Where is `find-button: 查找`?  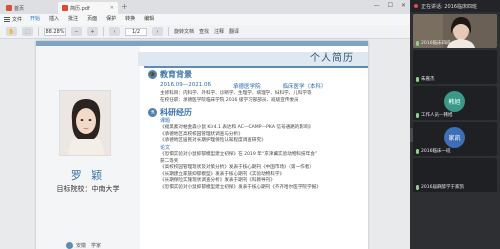 find-button: 查找 is located at coordinates (204, 31).